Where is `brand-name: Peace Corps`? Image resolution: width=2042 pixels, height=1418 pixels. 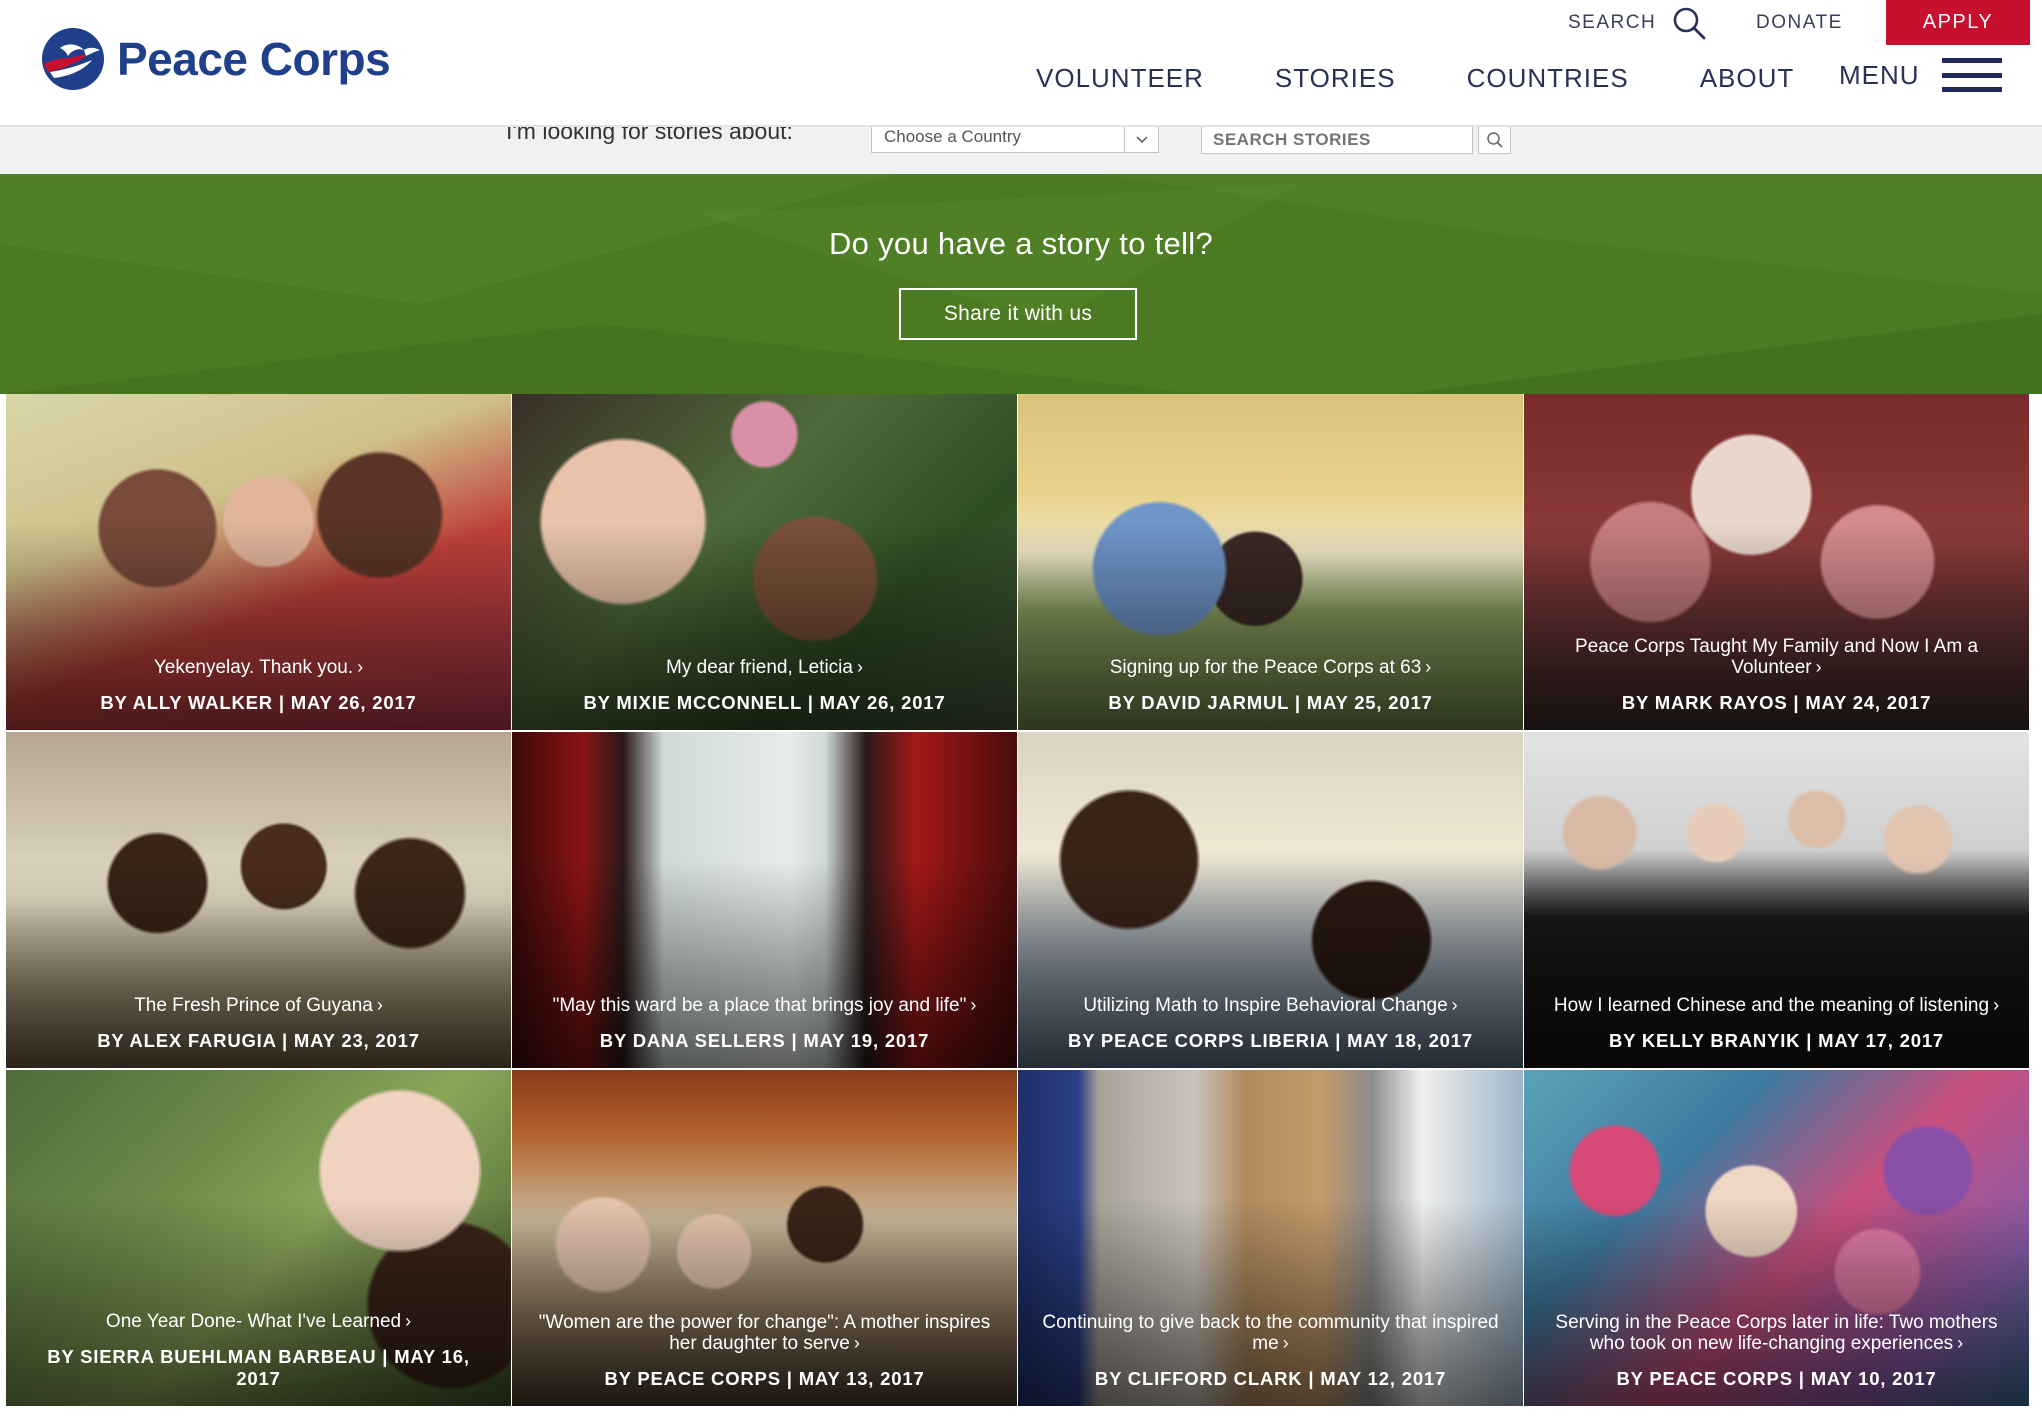
brand-name: Peace Corps is located at coordinates (254, 59).